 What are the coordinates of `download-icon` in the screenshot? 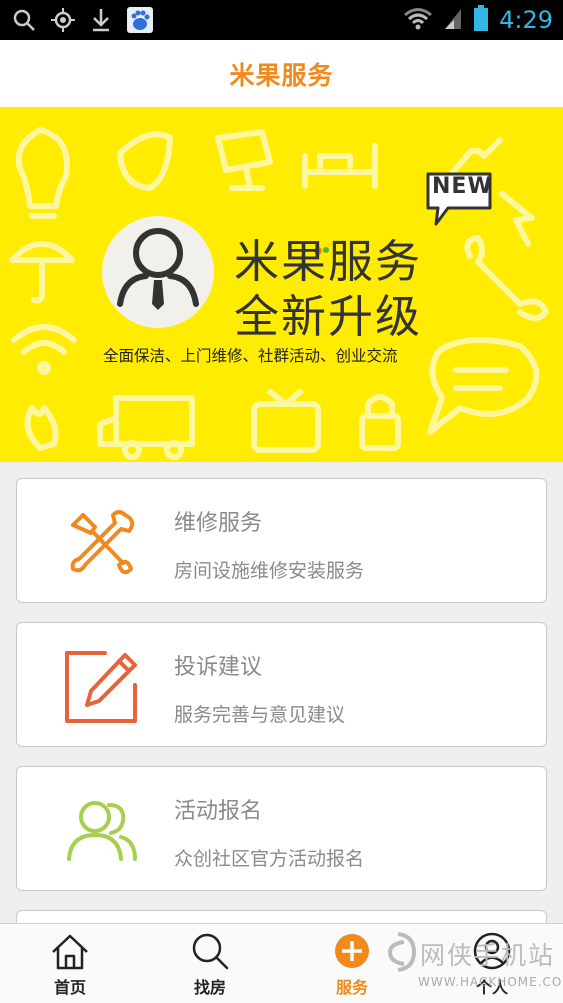 It's located at (101, 22).